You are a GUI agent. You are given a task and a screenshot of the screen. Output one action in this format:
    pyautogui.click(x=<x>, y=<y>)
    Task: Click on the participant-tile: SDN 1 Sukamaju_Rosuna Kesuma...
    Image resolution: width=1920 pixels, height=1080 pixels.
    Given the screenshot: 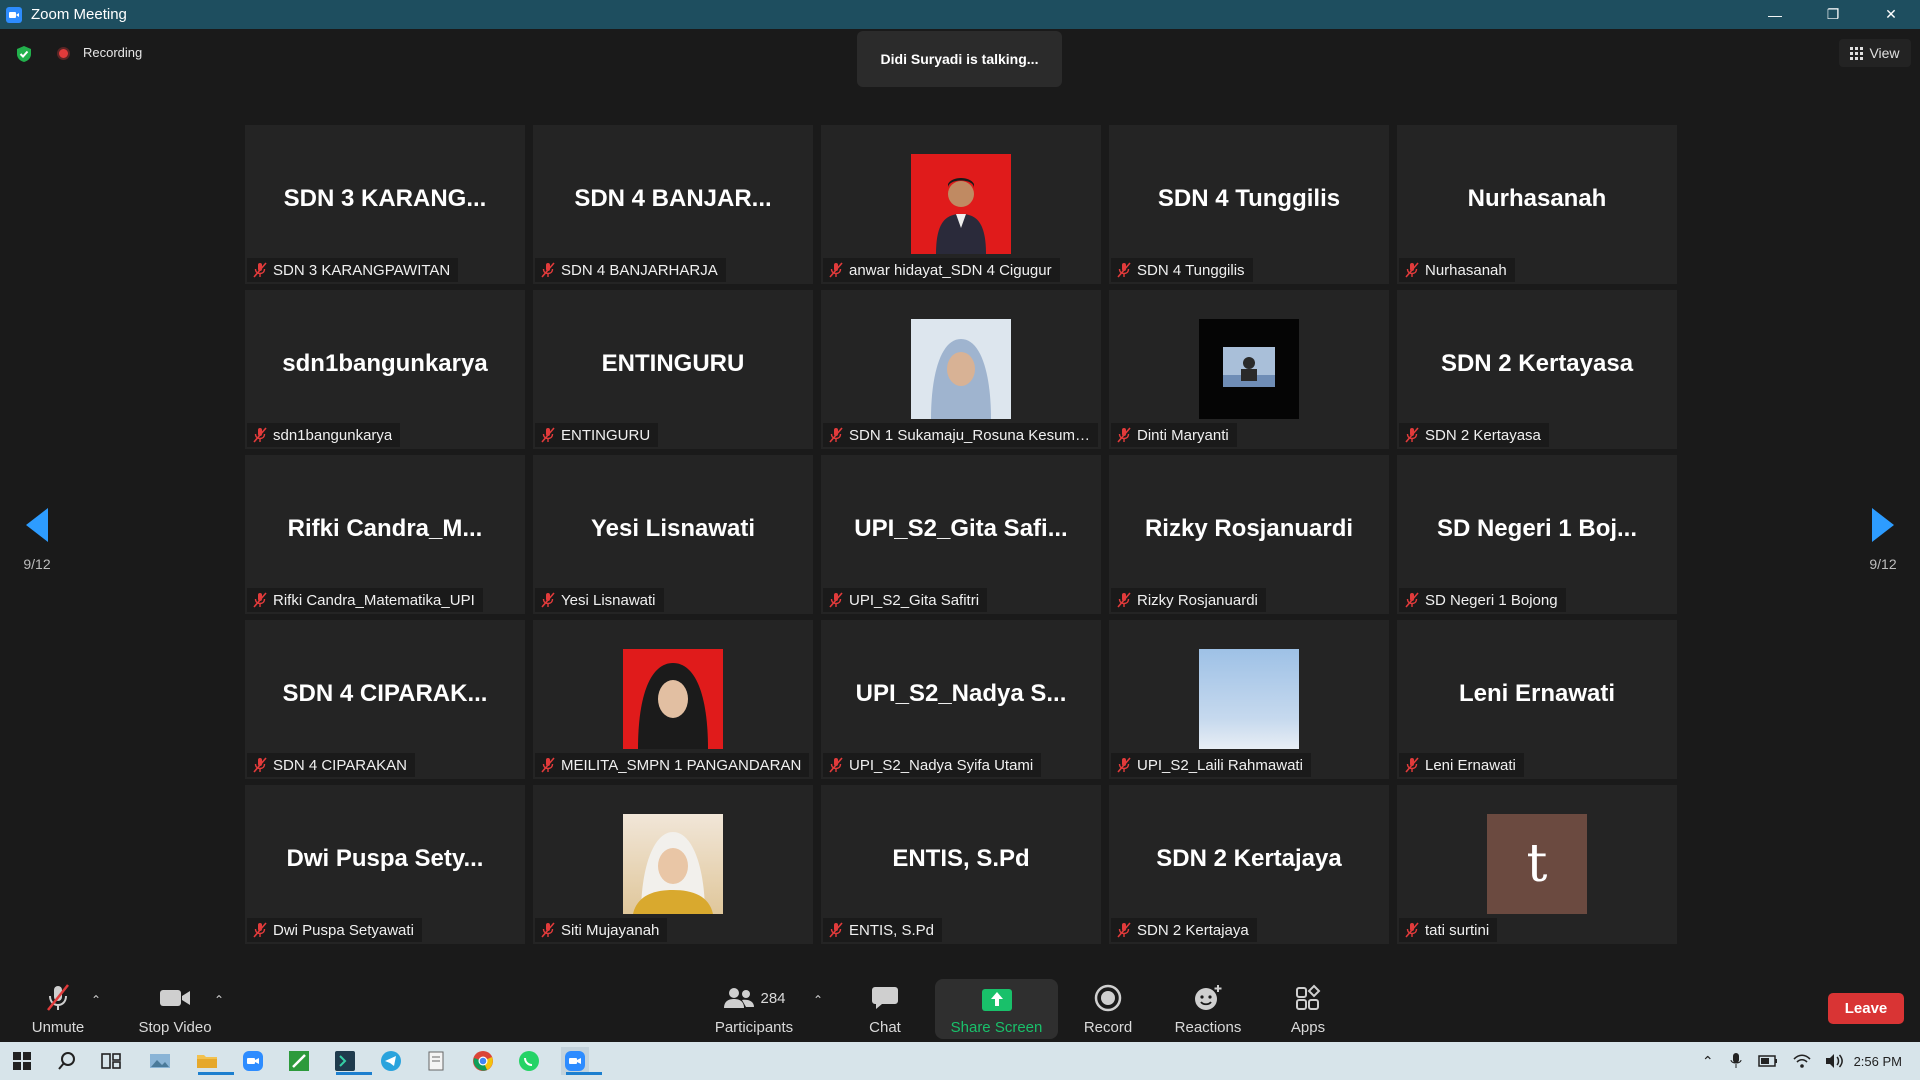 What is the action you would take?
    pyautogui.click(x=961, y=369)
    